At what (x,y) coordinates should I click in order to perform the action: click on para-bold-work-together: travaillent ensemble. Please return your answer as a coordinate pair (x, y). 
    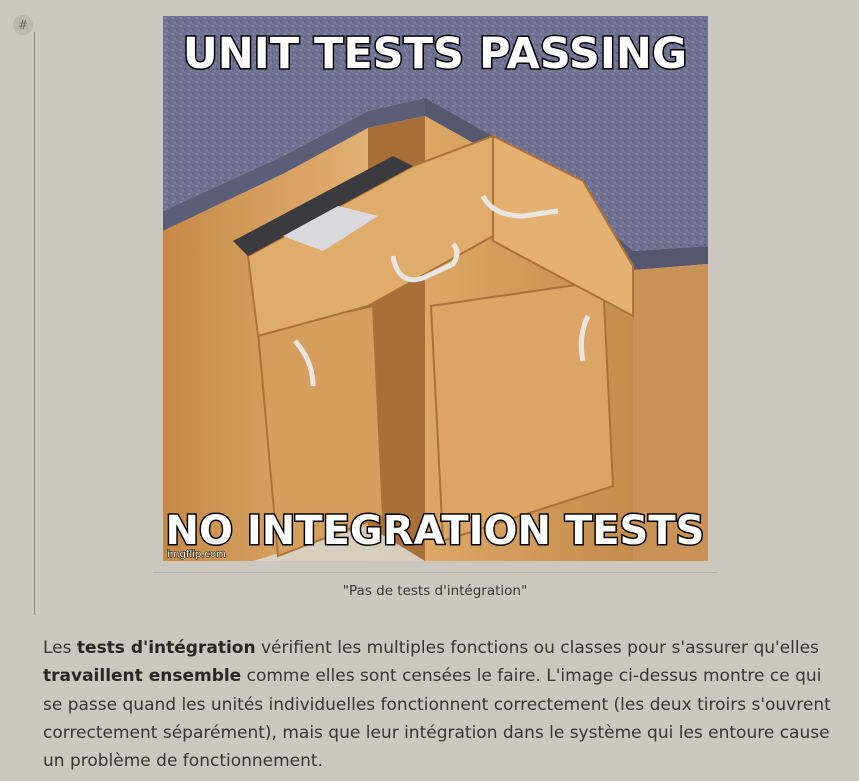
    Looking at the image, I should click on (142, 676).